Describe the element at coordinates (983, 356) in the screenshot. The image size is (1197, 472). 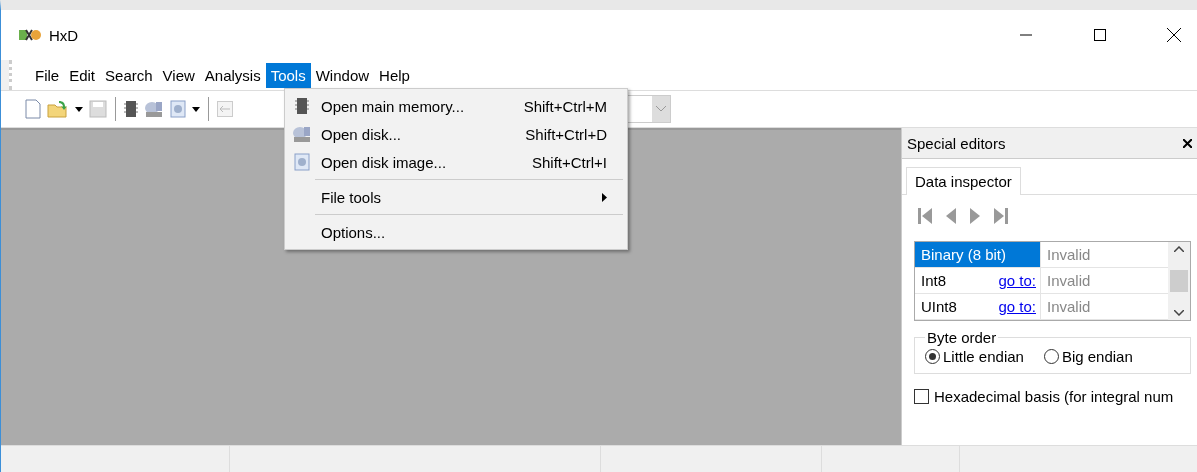
I see `radio-label: Little endian` at that location.